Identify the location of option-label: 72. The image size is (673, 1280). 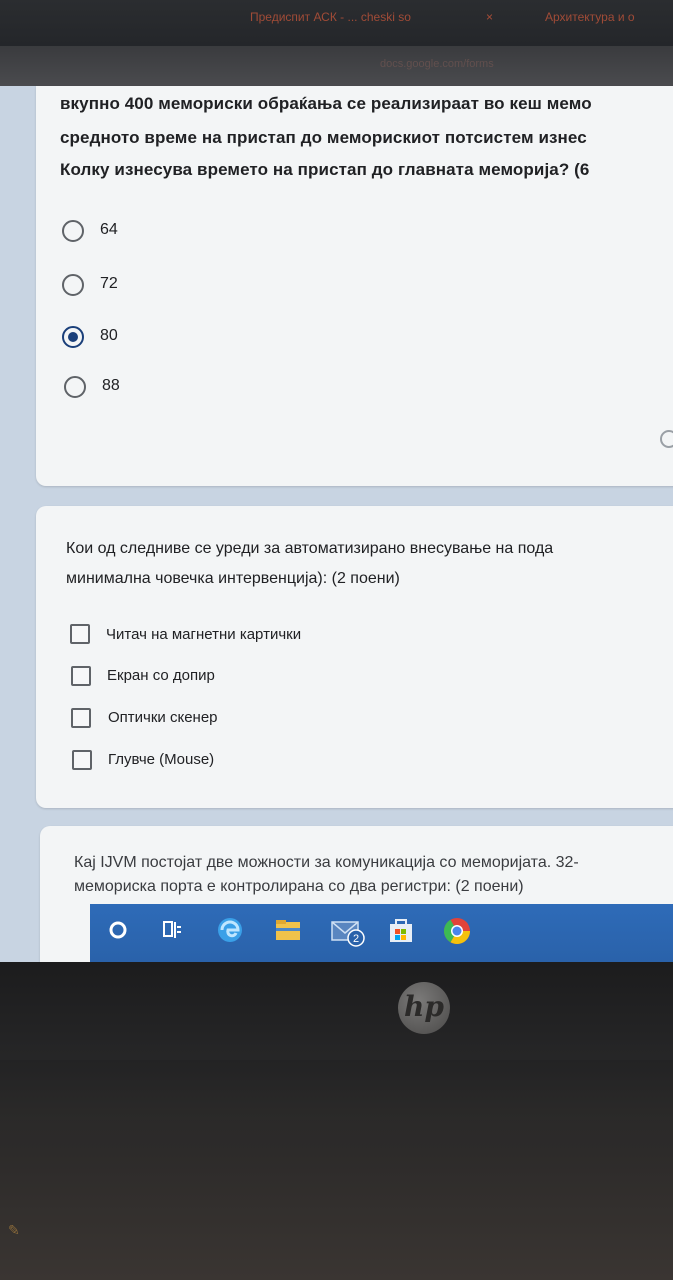
(109, 283).